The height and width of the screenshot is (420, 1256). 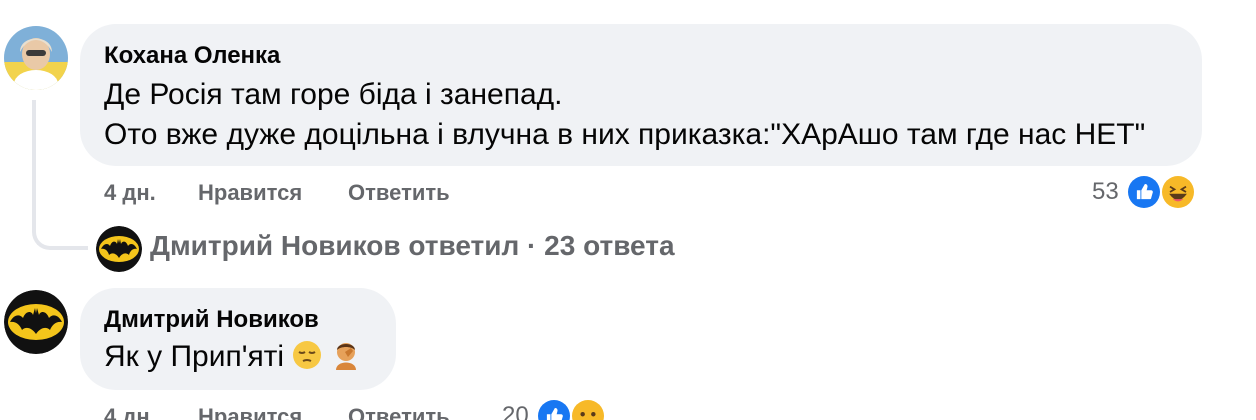 What do you see at coordinates (412, 246) in the screenshot?
I see `view-replies-link: Дмитрий Новиков ответил · 23 ответа` at bounding box center [412, 246].